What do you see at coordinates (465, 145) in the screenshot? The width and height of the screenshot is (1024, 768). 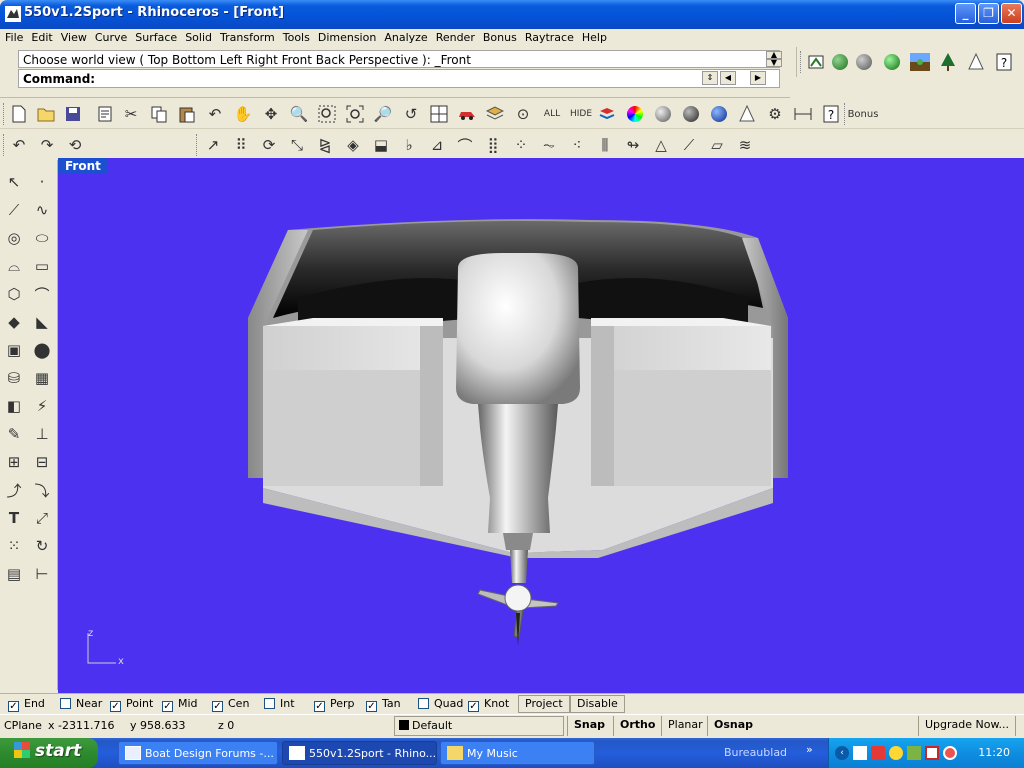 I see `bend-icon: ⌒` at bounding box center [465, 145].